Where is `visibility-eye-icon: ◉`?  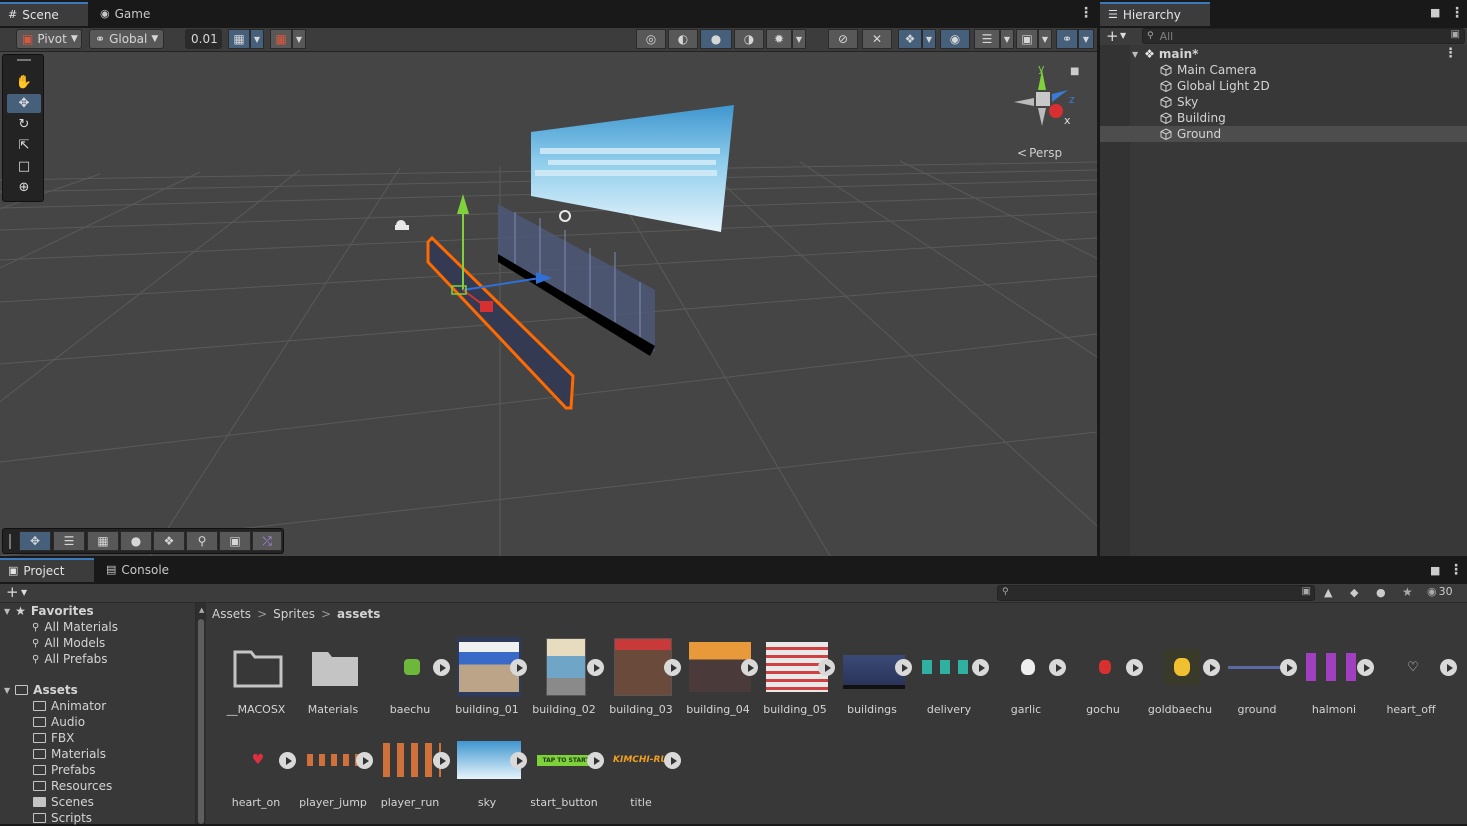
visibility-eye-icon: ◉ is located at coordinates (955, 39).